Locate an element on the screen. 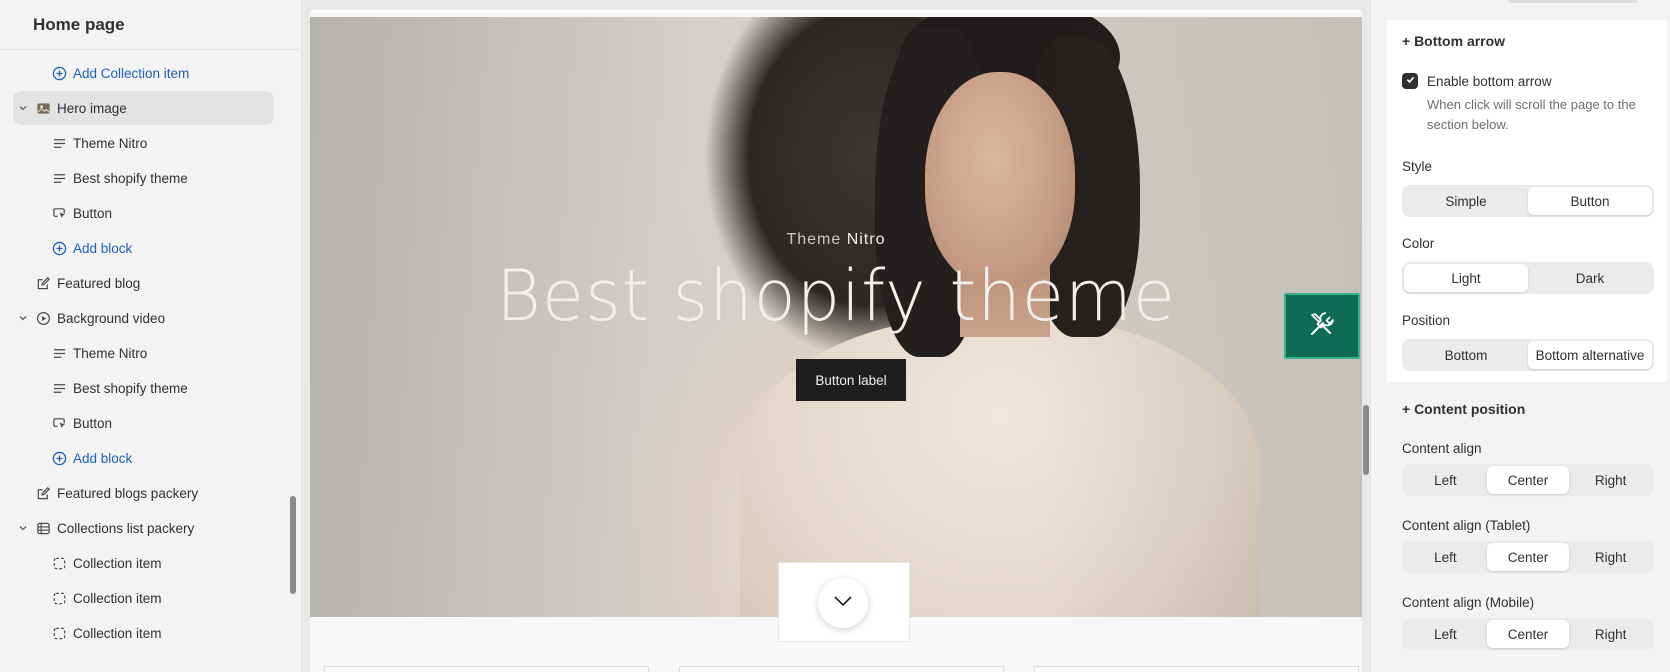  hero-subtitle-dim: Theme is located at coordinates (814, 239).